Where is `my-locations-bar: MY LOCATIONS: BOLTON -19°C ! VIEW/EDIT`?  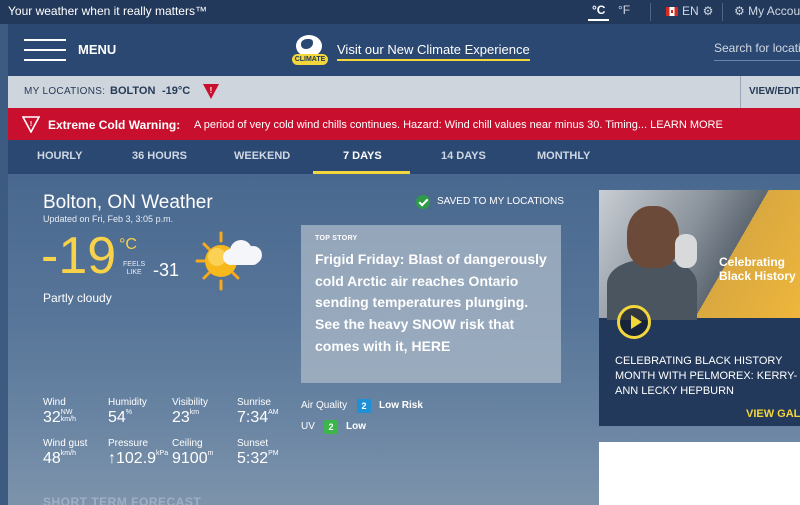 my-locations-bar: MY LOCATIONS: BOLTON -19°C ! VIEW/EDIT is located at coordinates (404, 92).